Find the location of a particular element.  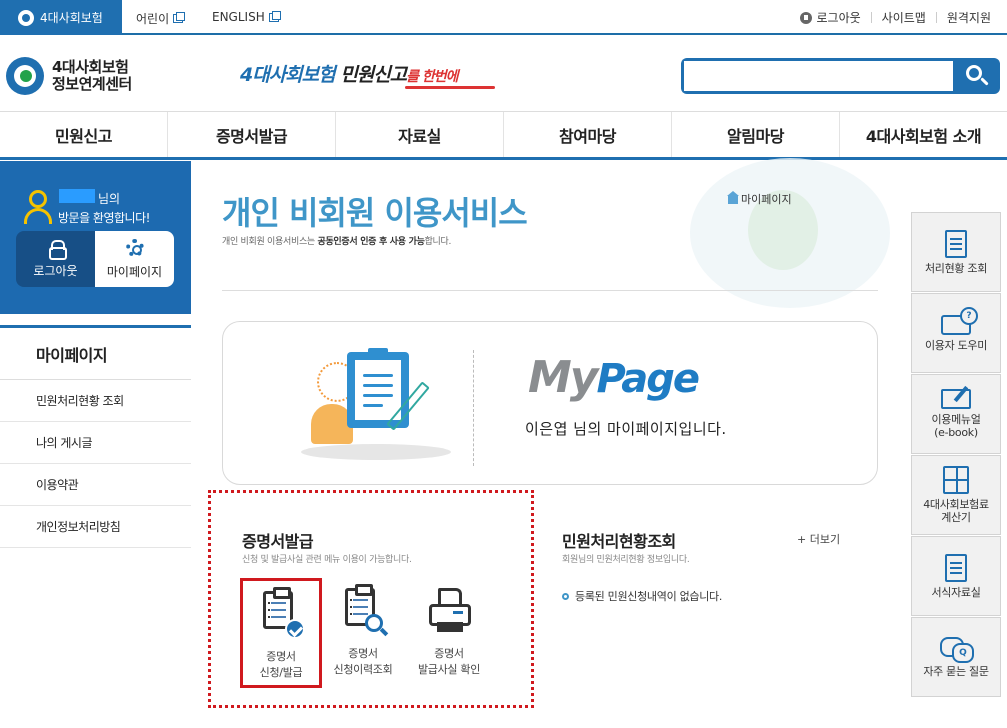

printer-led is located at coordinates (458, 612).